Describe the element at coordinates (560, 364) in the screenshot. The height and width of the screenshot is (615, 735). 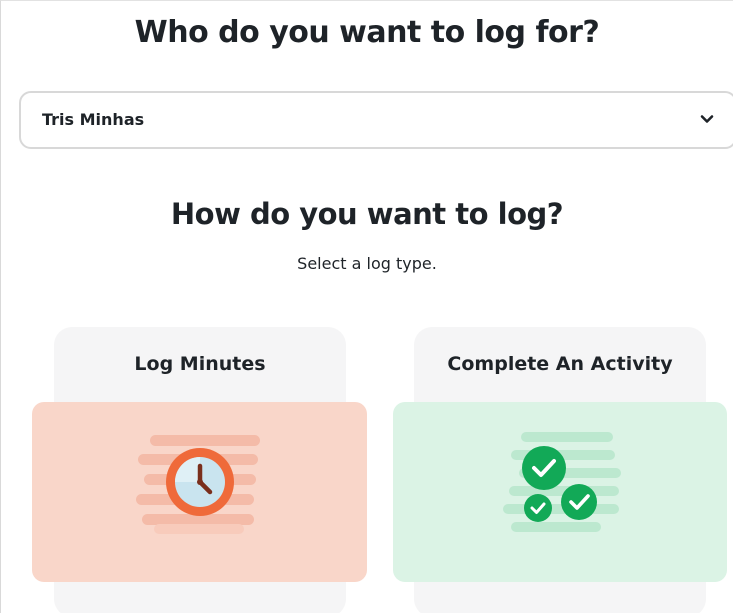
I see `complete-activity-label: Complete An Activity` at that location.